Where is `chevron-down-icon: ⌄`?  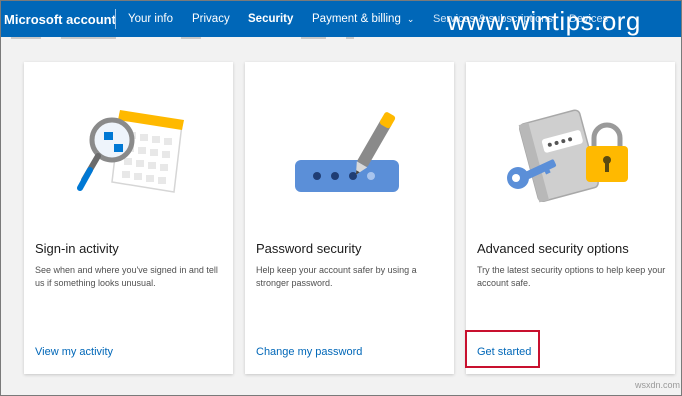 chevron-down-icon: ⌄ is located at coordinates (410, 19).